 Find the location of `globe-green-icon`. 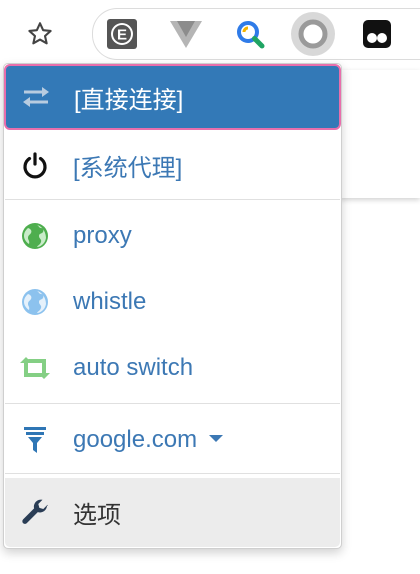

globe-green-icon is located at coordinates (35, 236).